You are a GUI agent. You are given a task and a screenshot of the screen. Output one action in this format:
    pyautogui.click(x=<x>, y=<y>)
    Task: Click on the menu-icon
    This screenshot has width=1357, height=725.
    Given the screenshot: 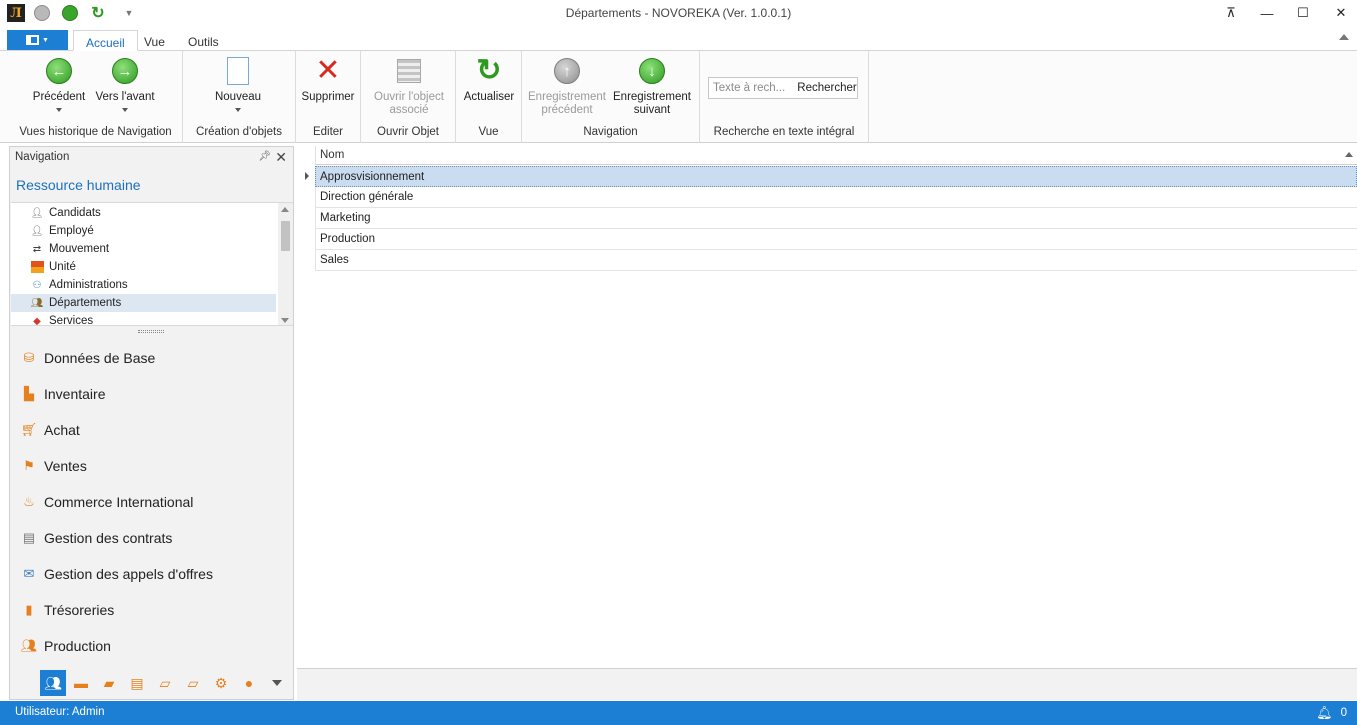 What is the action you would take?
    pyautogui.click(x=33, y=40)
    